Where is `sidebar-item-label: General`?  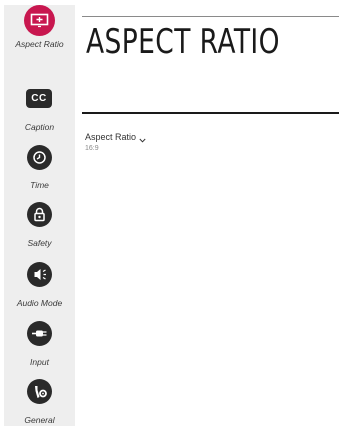
sidebar-item-label: General is located at coordinates (39, 420).